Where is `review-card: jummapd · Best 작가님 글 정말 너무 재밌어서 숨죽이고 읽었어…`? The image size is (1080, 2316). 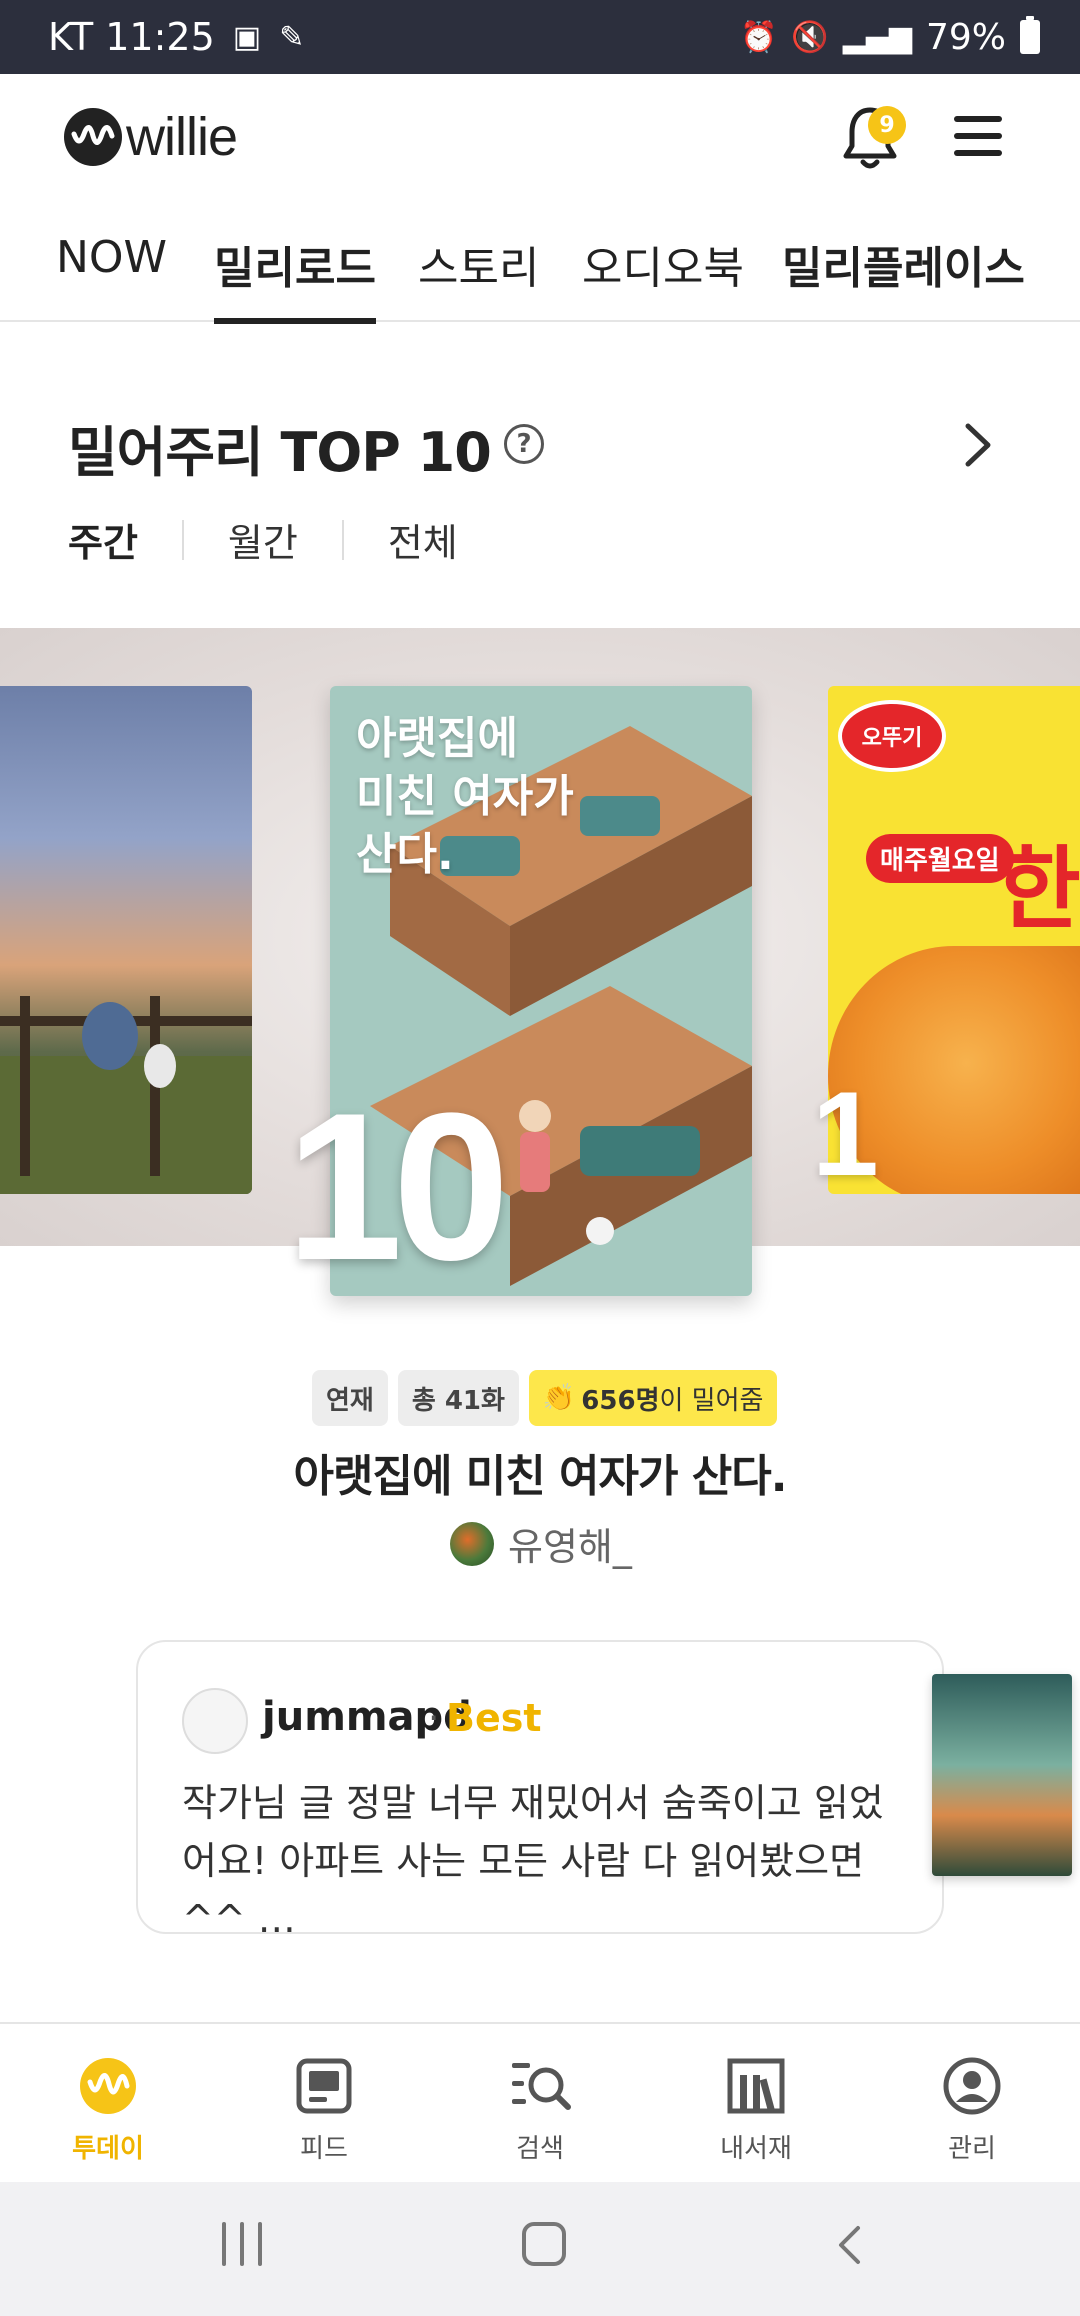
review-card: jummapd · Best 작가님 글 정말 너무 재밌어서 숨죽이고 읽었어… is located at coordinates (540, 1790).